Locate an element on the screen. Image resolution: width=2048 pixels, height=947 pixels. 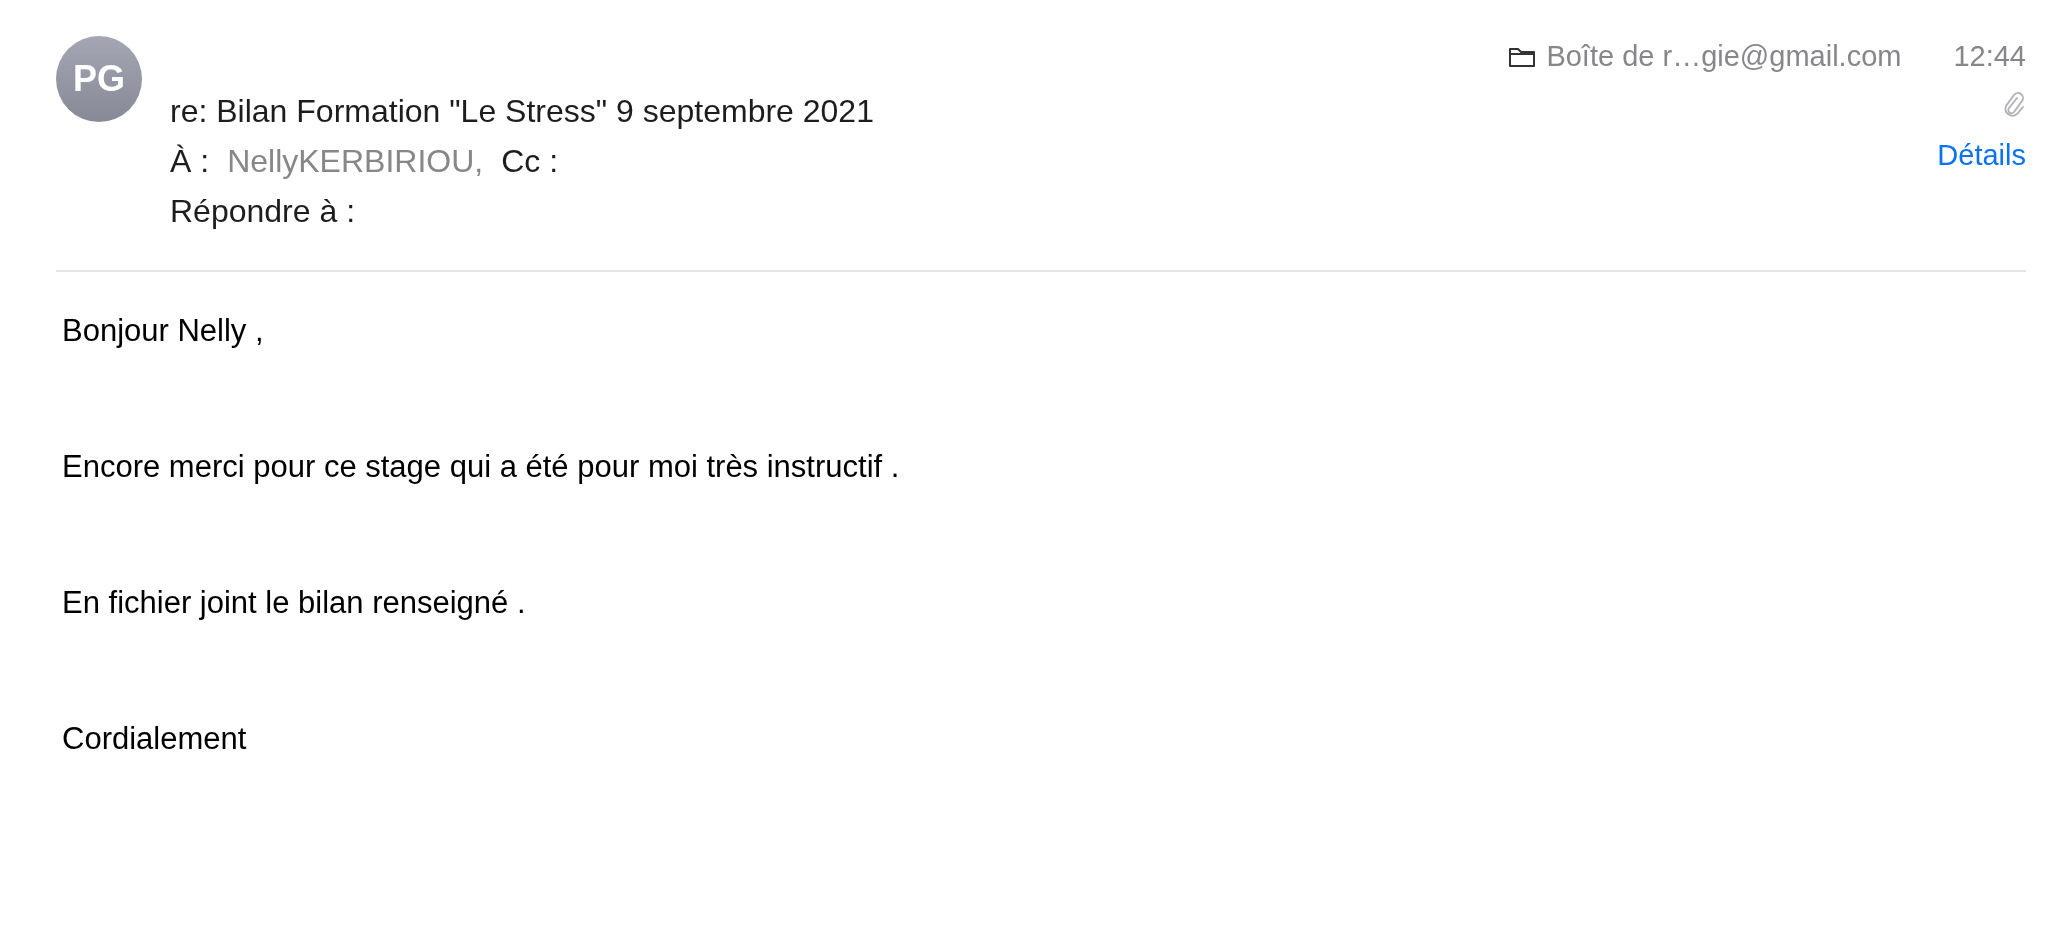
avatar: PG is located at coordinates (99, 79).